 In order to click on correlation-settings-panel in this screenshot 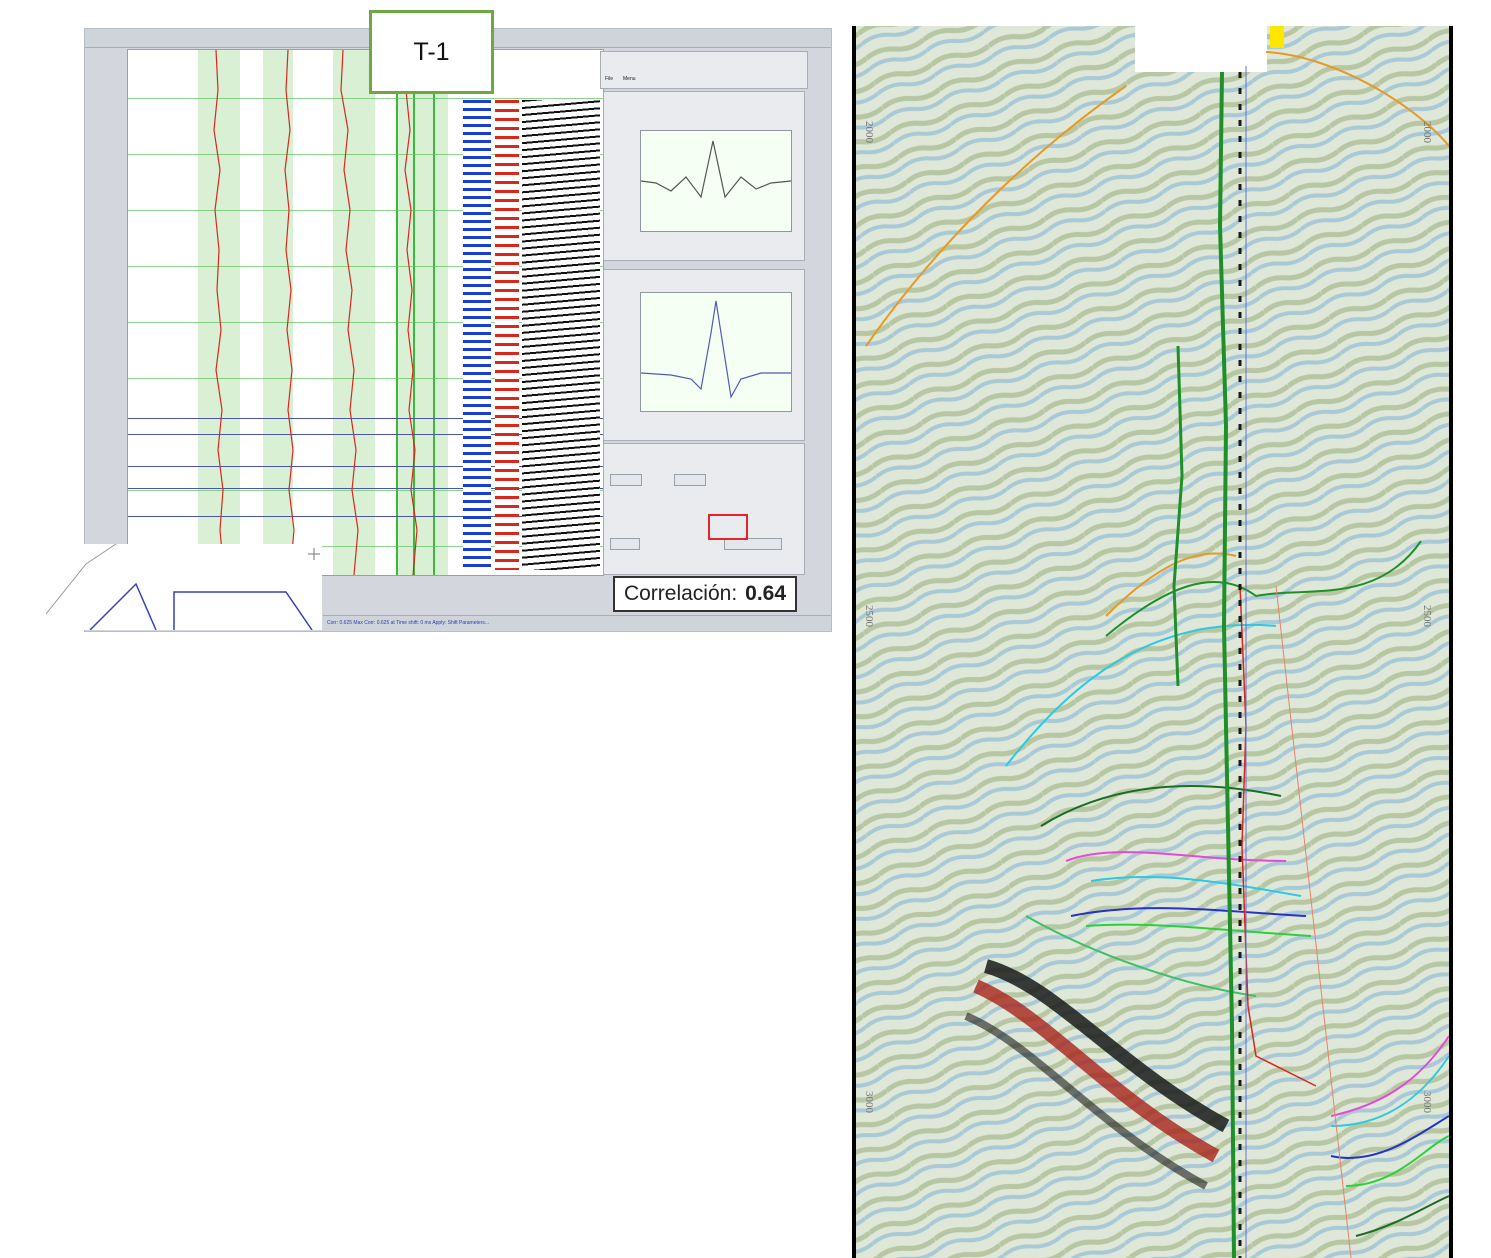, I will do `click(704, 509)`.